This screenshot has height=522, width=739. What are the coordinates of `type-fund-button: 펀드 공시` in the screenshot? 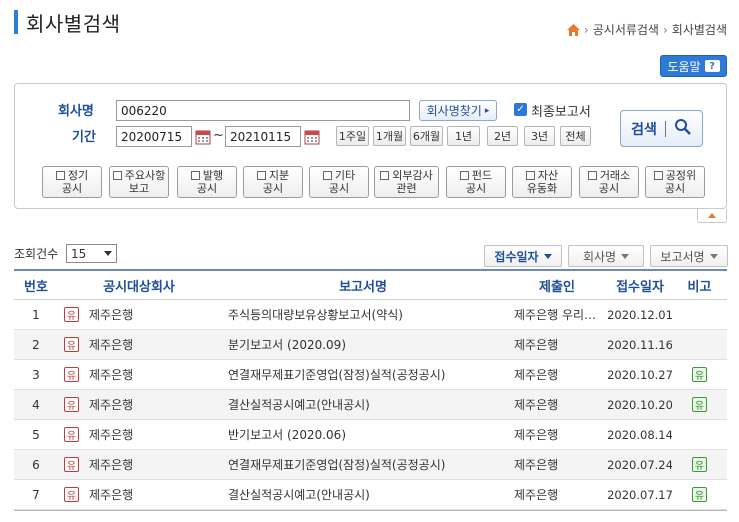 It's located at (476, 182).